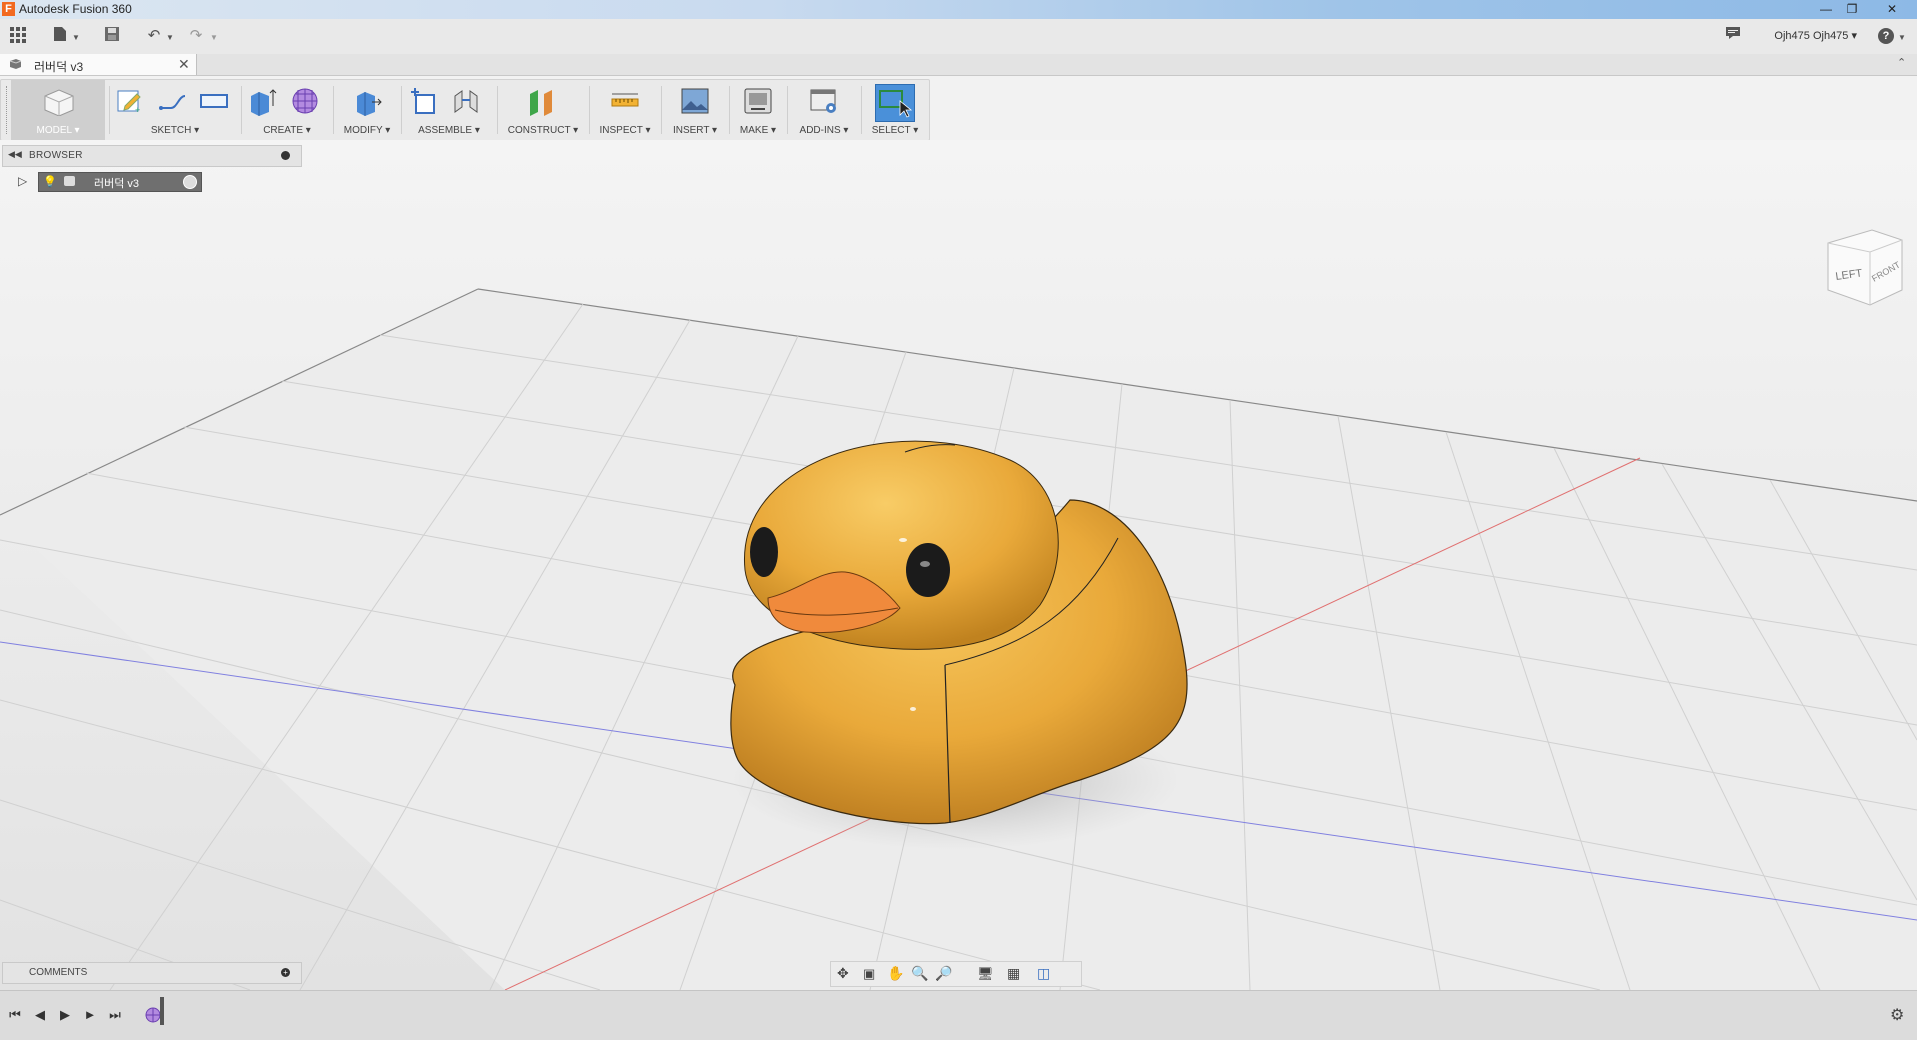 The width and height of the screenshot is (1917, 1040). What do you see at coordinates (262, 101) in the screenshot?
I see `extrude-icon` at bounding box center [262, 101].